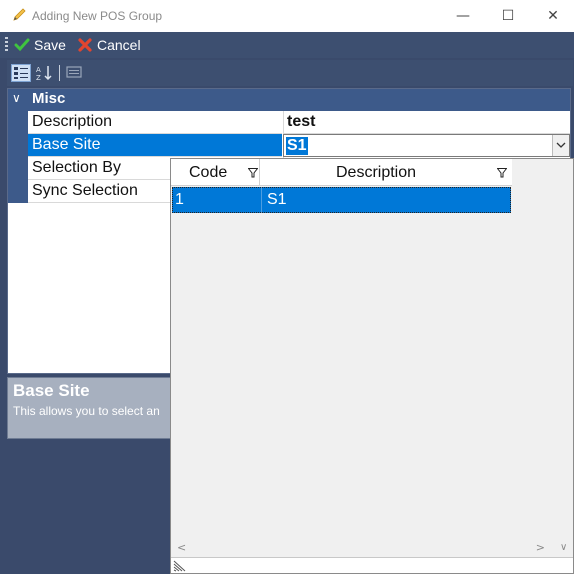 This screenshot has width=574, height=574. What do you see at coordinates (22, 45) in the screenshot?
I see `checkmark-icon` at bounding box center [22, 45].